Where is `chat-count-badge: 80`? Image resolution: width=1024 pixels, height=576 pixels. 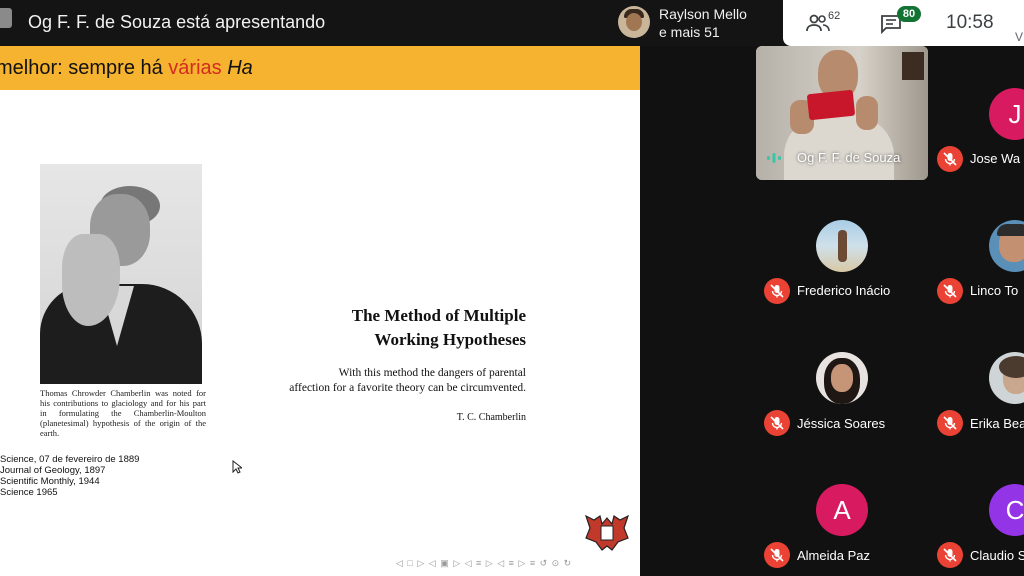 chat-count-badge: 80 is located at coordinates (909, 14).